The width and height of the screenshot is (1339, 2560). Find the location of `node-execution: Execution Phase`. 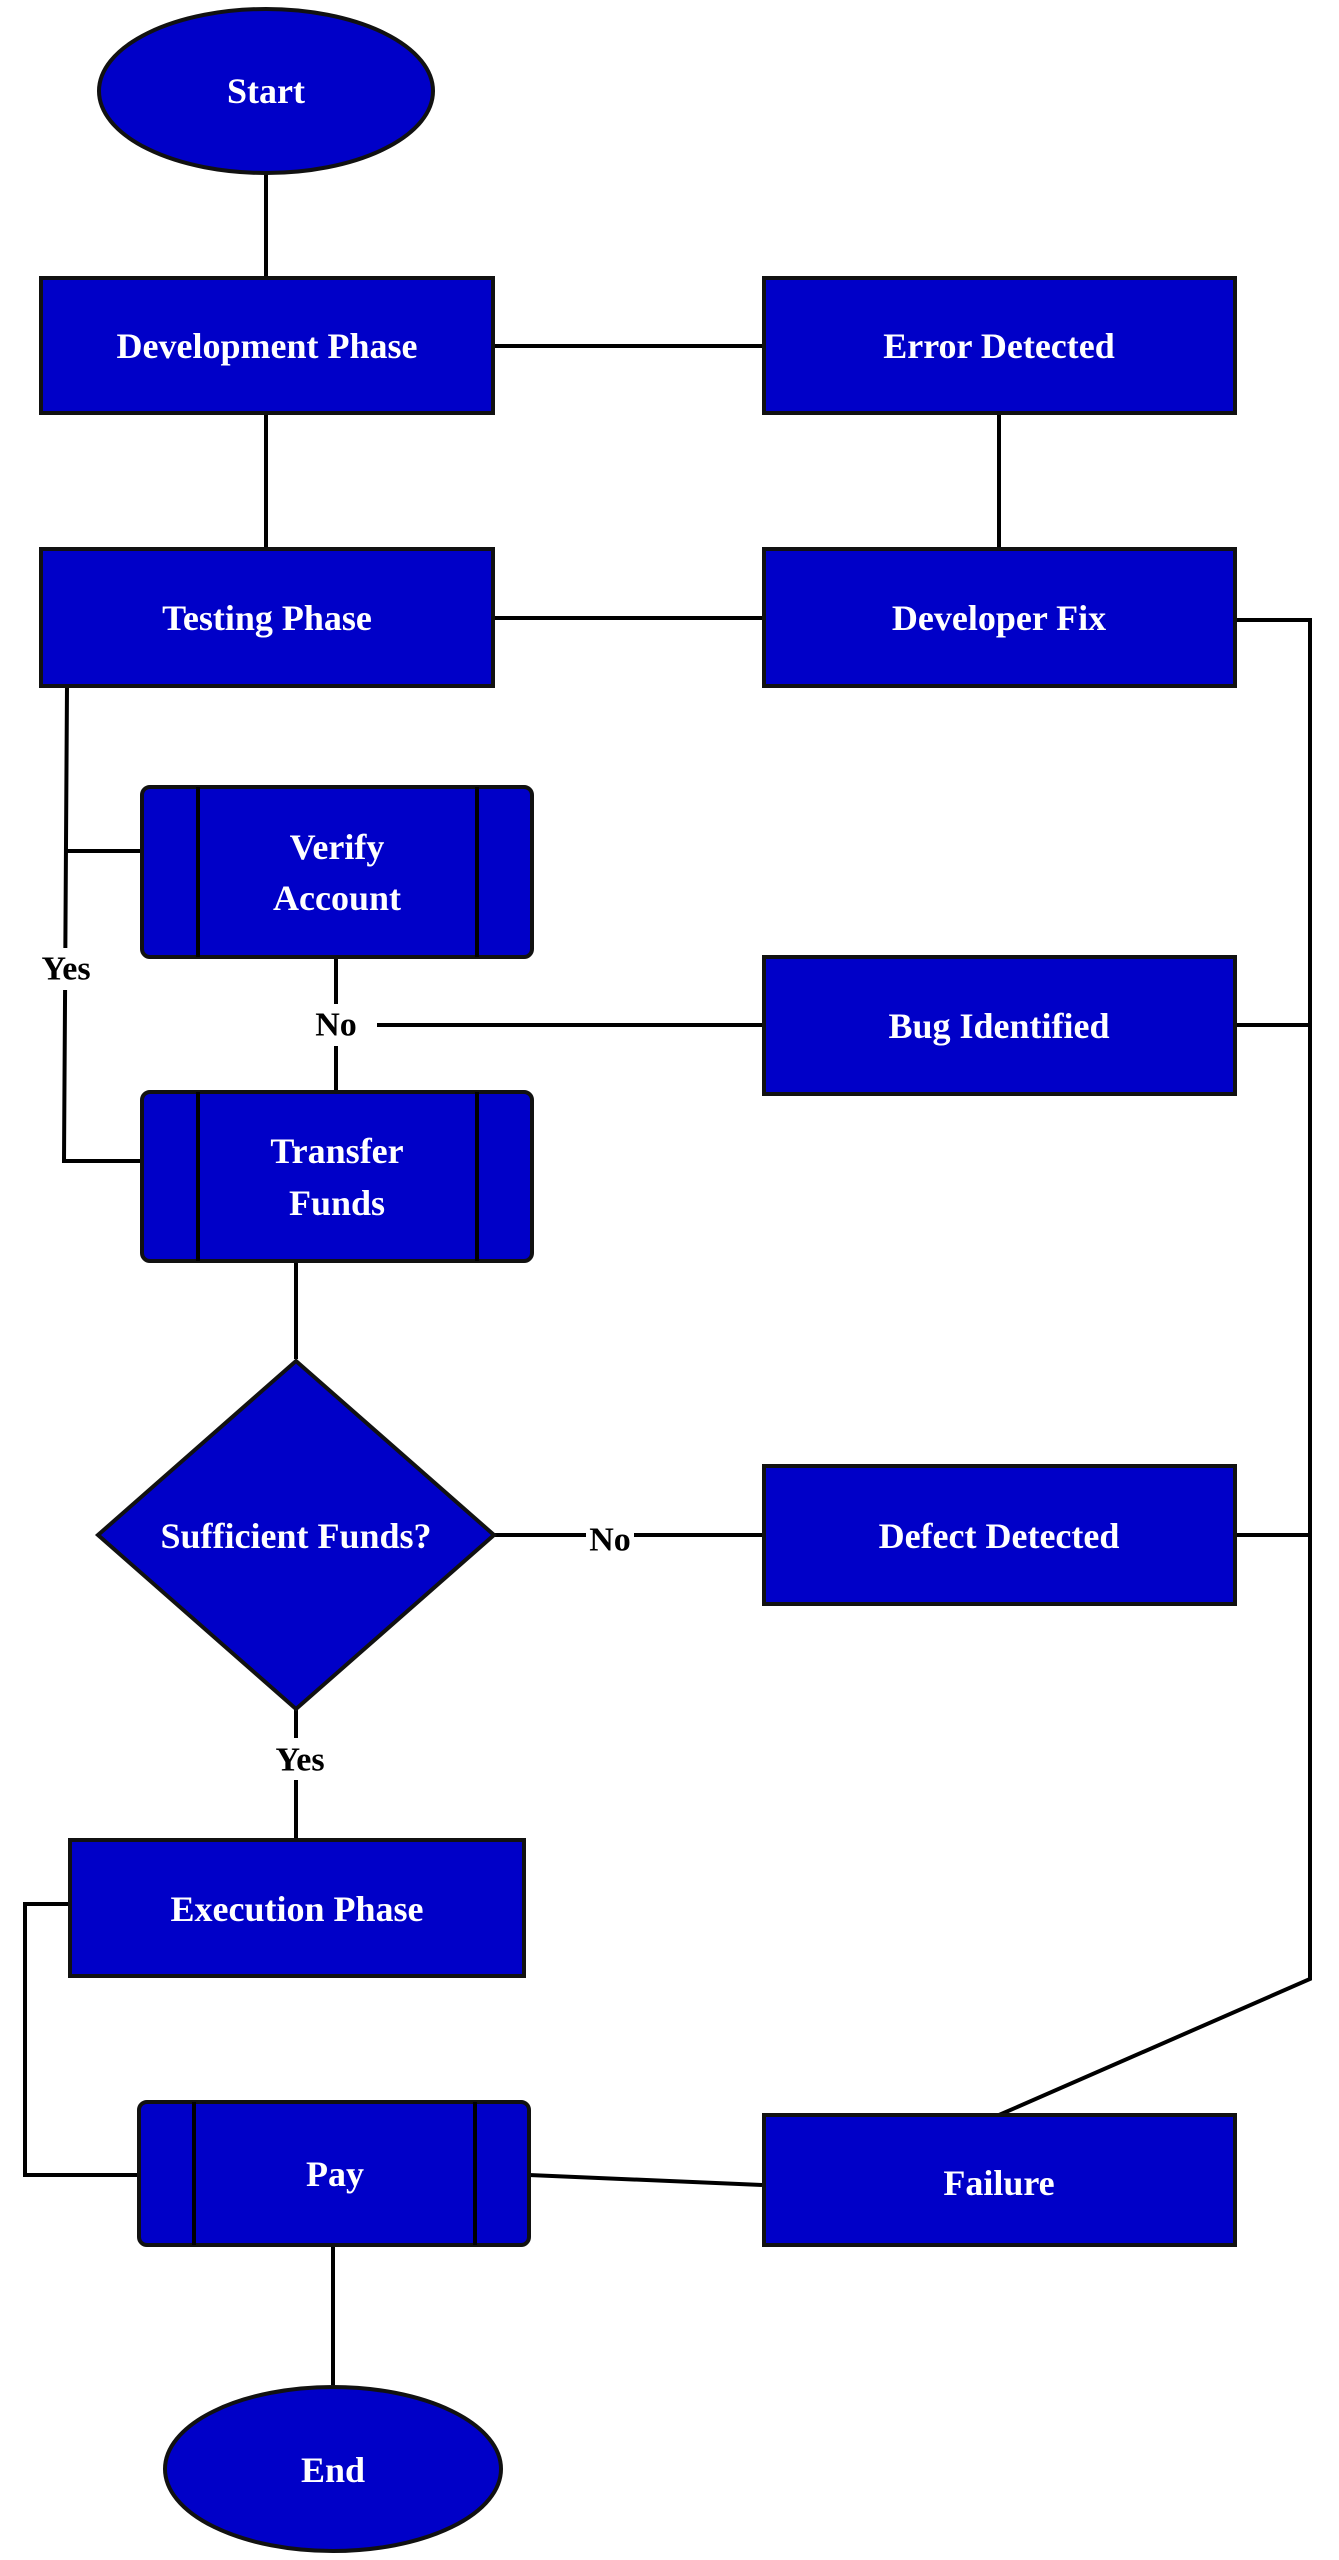

node-execution: Execution Phase is located at coordinates (297, 1908).